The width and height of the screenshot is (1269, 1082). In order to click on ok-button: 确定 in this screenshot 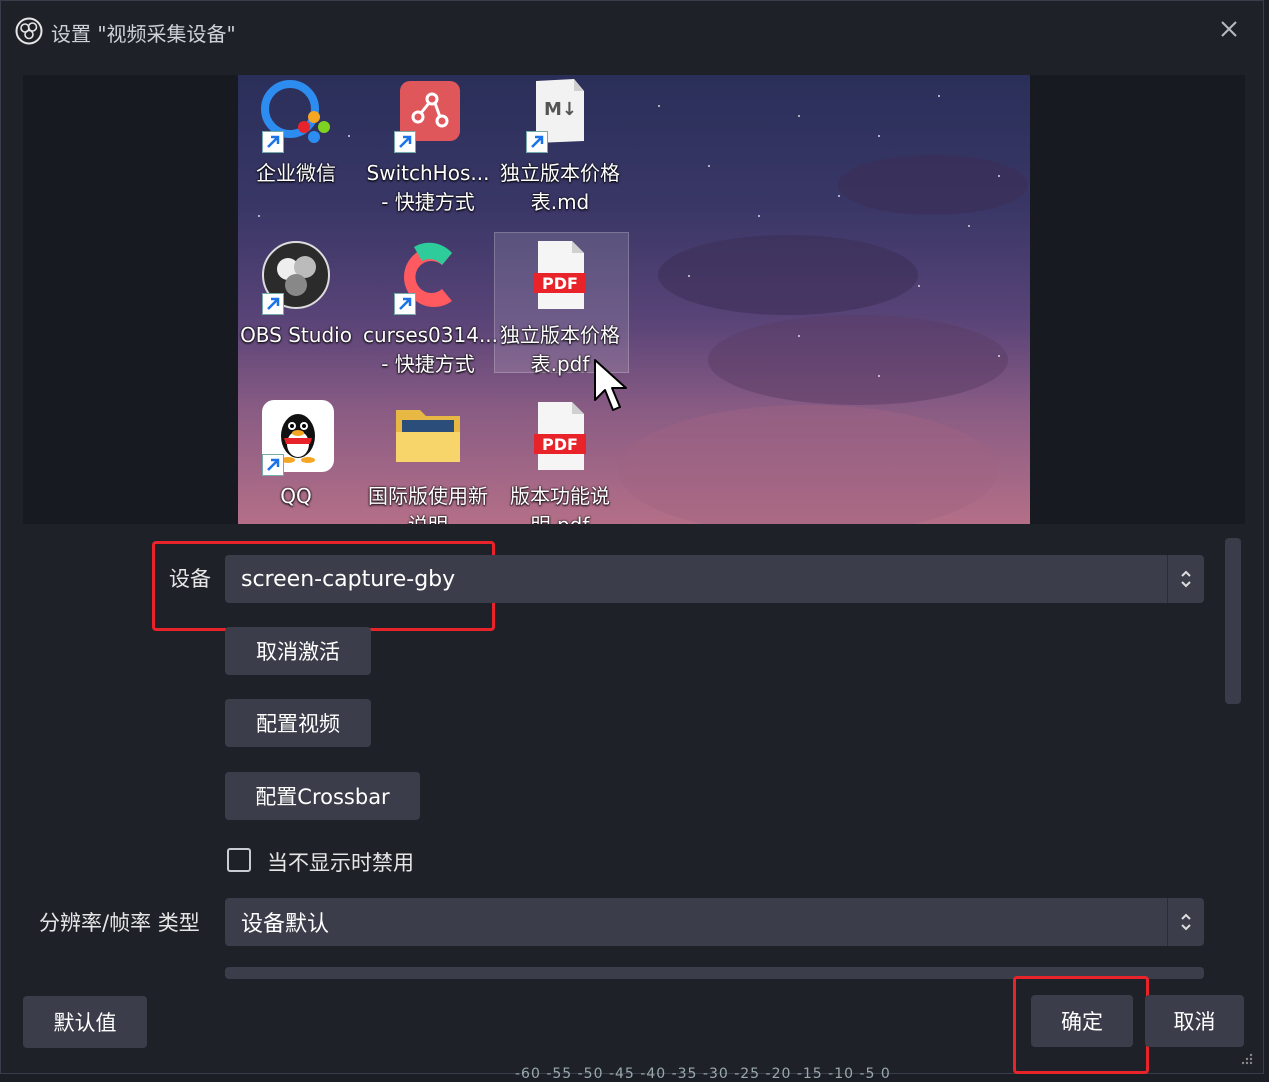, I will do `click(1082, 1021)`.